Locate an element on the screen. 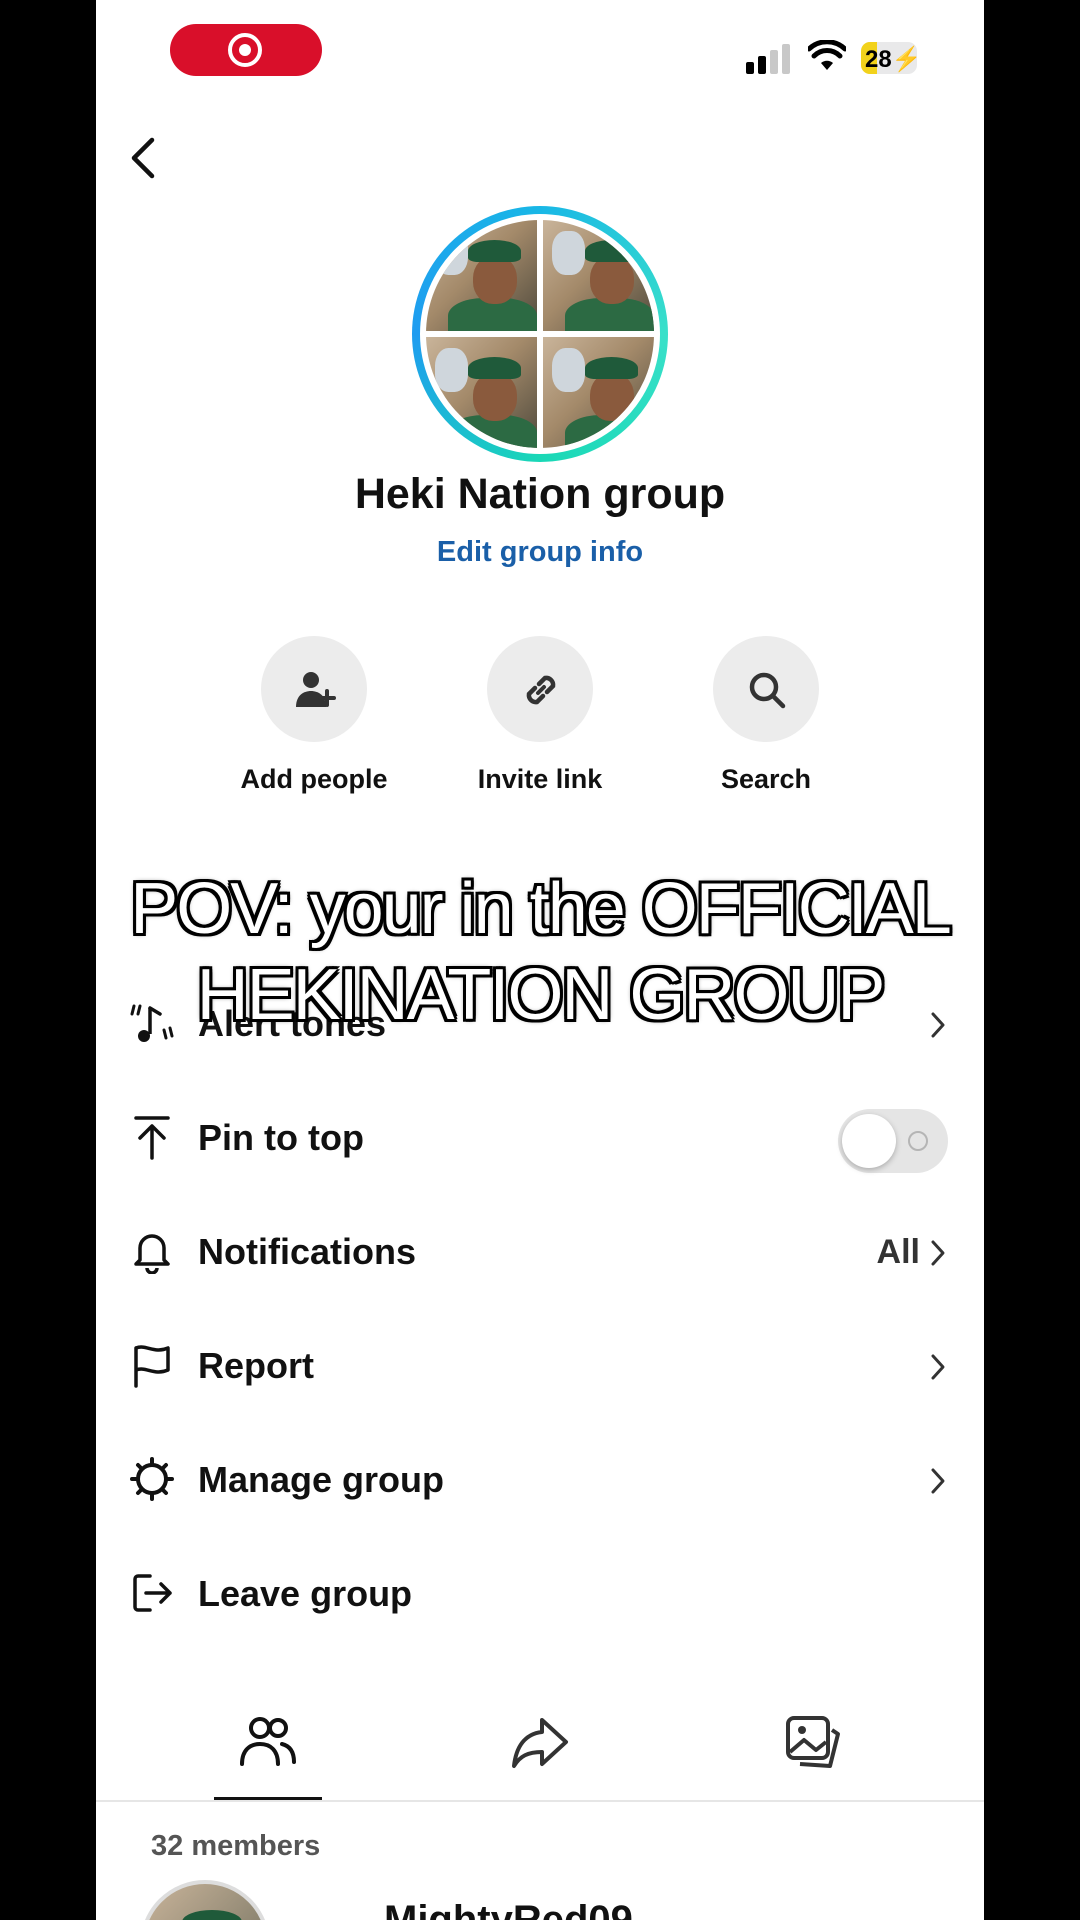 This screenshot has width=1080, height=1920. report-label: Report is located at coordinates (256, 1365).